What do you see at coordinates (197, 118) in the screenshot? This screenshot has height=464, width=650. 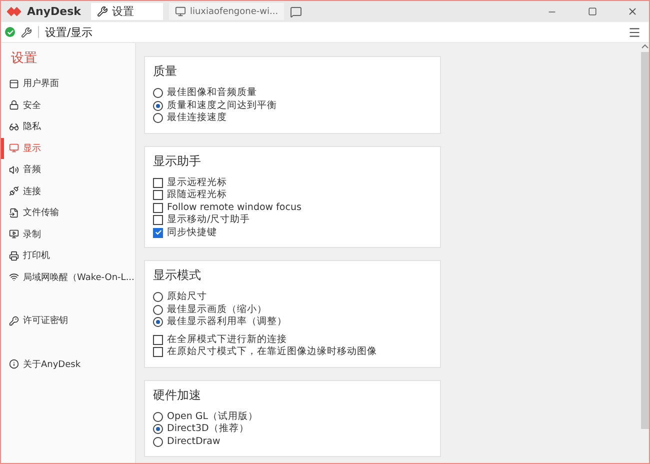 I see `option-label: 最佳连接速度` at bounding box center [197, 118].